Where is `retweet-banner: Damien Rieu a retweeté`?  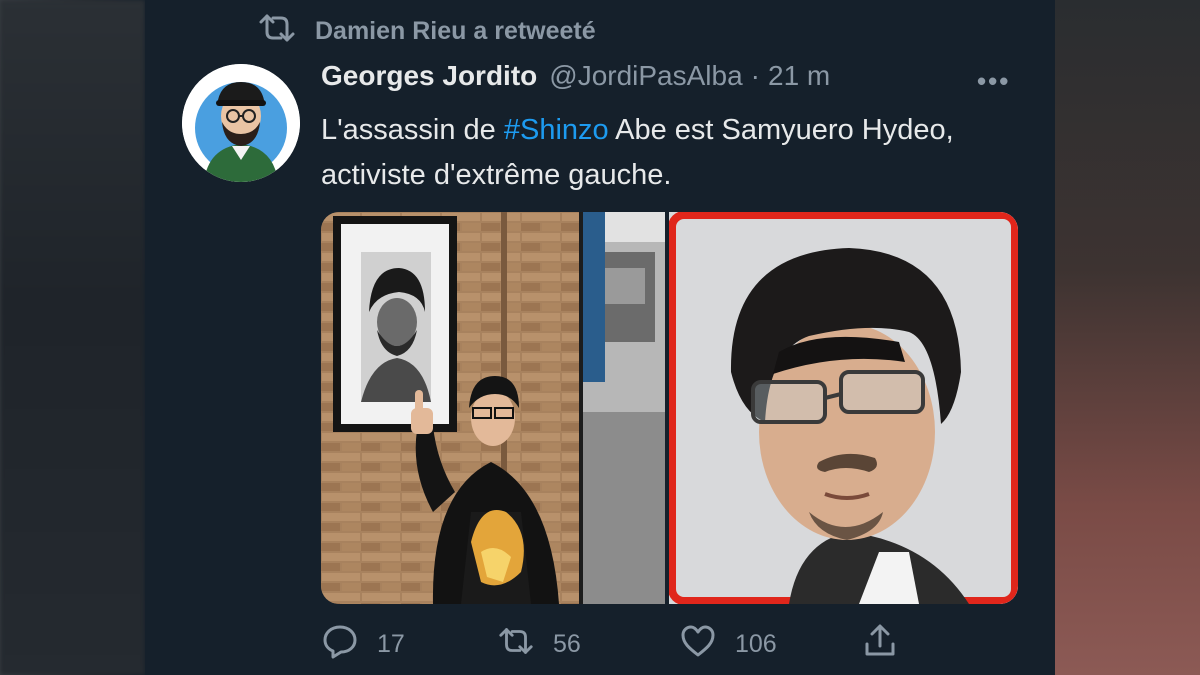
retweet-banner: Damien Rieu a retweeté is located at coordinates (426, 31).